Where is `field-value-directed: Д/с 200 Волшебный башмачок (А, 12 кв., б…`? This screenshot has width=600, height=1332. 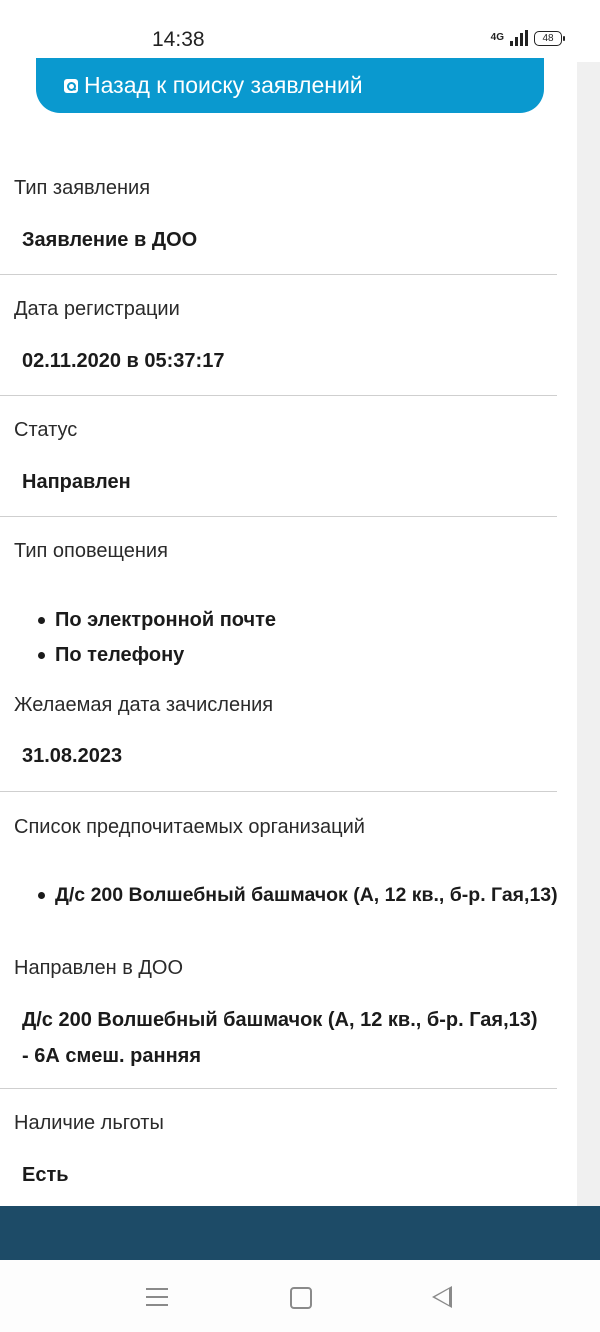
field-value-directed: Д/с 200 Волшебный башмачок (А, 12 кв., б… is located at coordinates (280, 1038).